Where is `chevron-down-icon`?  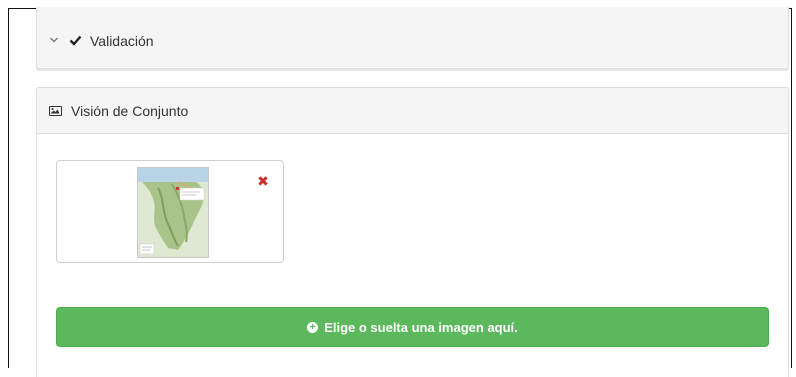
chevron-down-icon is located at coordinates (55, 41).